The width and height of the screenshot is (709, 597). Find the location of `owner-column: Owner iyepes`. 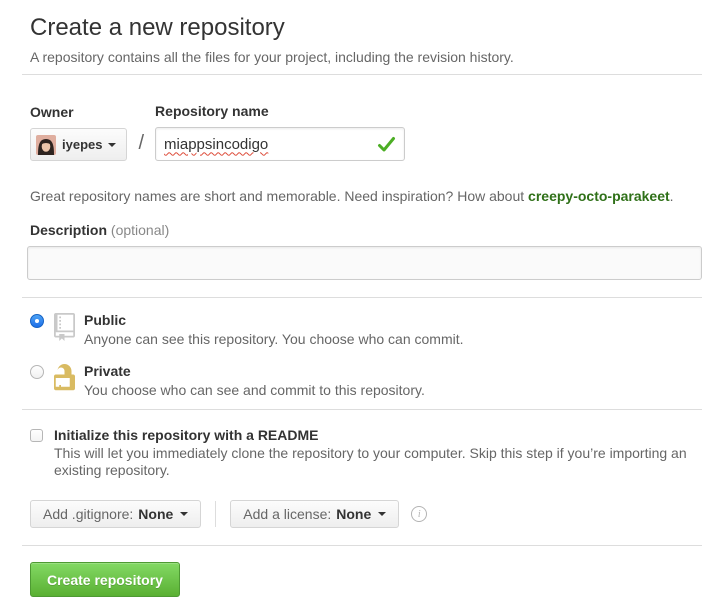

owner-column: Owner iyepes is located at coordinates (79, 132).